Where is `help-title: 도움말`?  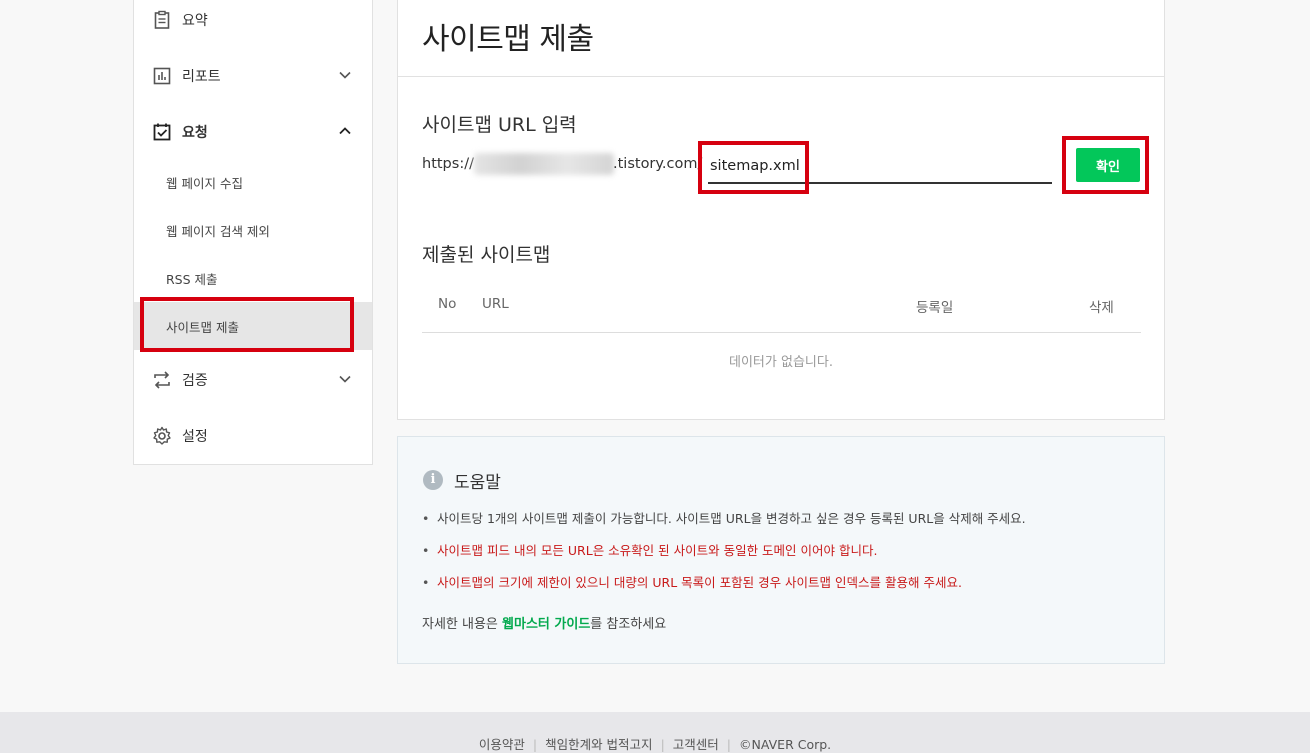
help-title: 도움말 is located at coordinates (477, 483).